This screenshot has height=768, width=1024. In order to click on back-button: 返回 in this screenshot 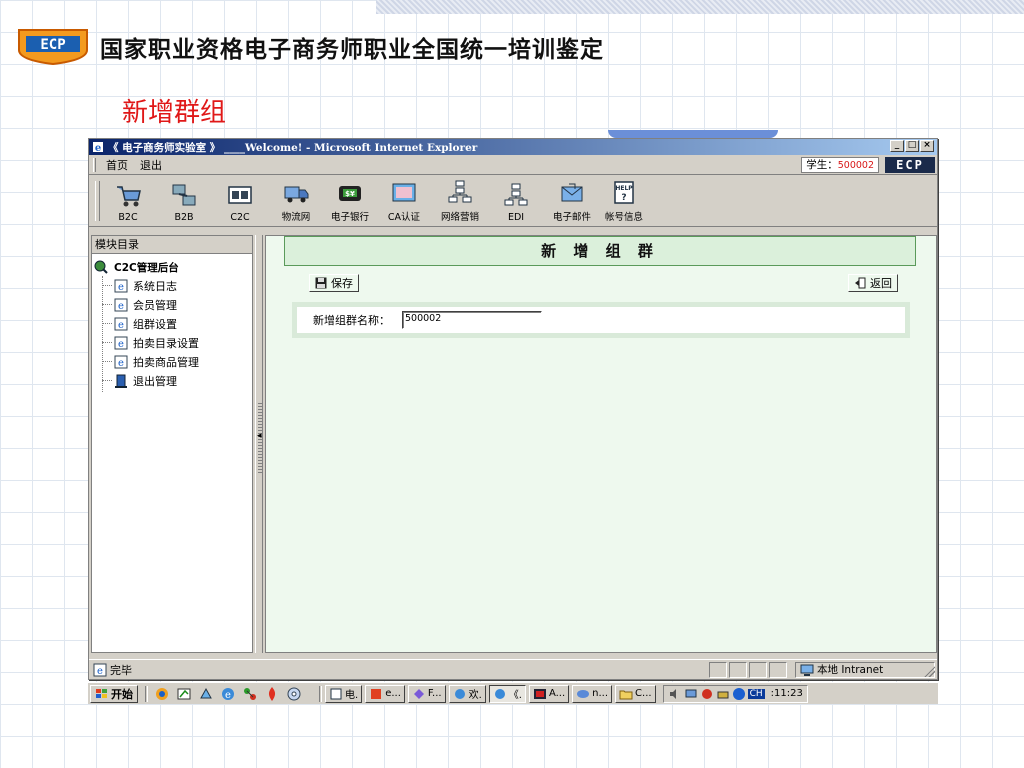, I will do `click(873, 283)`.